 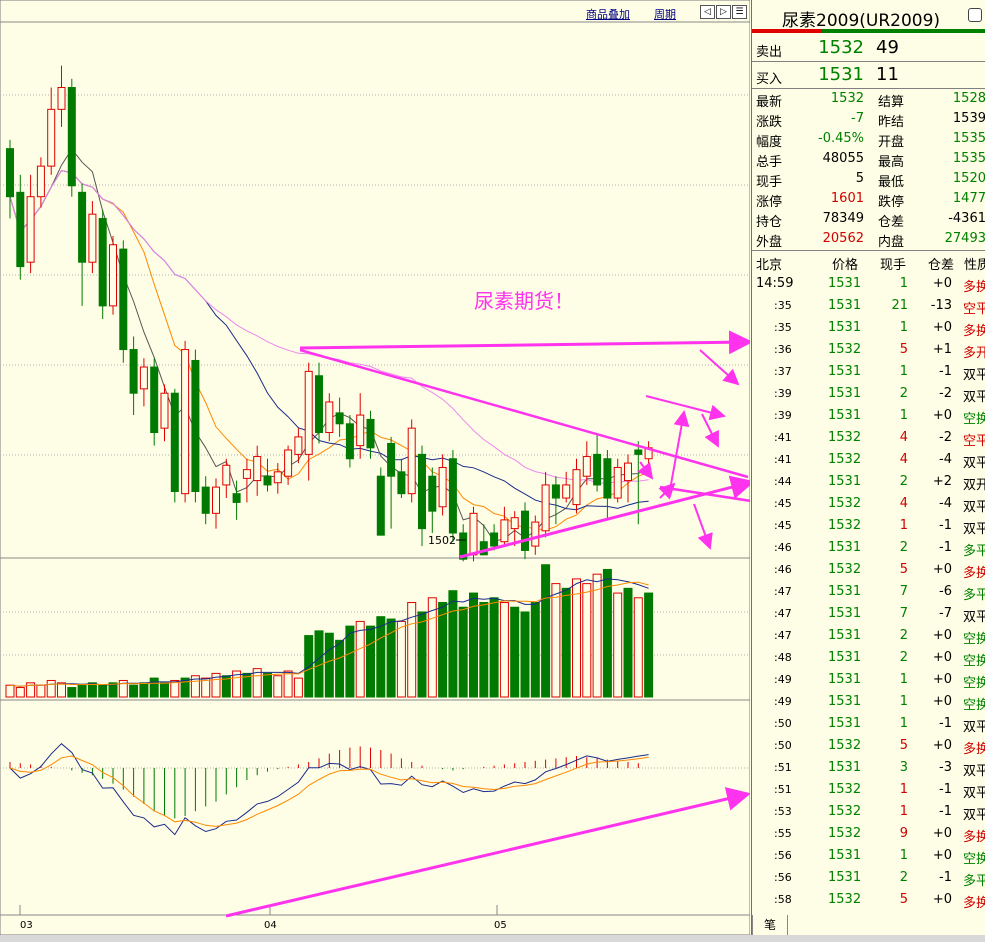 I want to click on trade-position-diff: -13, so click(x=941, y=305).